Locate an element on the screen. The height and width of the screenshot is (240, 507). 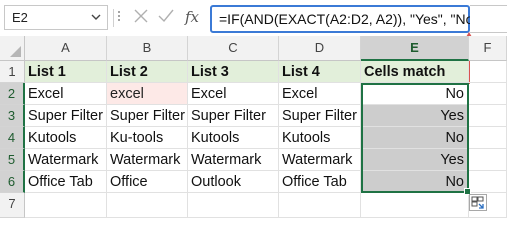
cell-a3: Super Filter is located at coordinates (66, 116).